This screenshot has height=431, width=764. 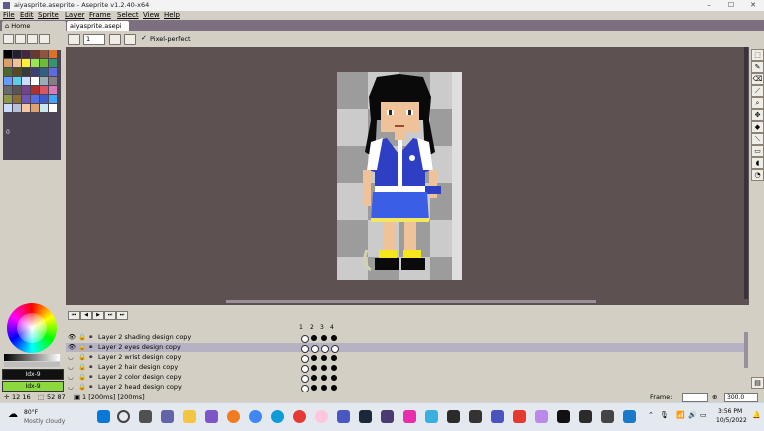 I want to click on close-button: ✕, so click(x=753, y=5).